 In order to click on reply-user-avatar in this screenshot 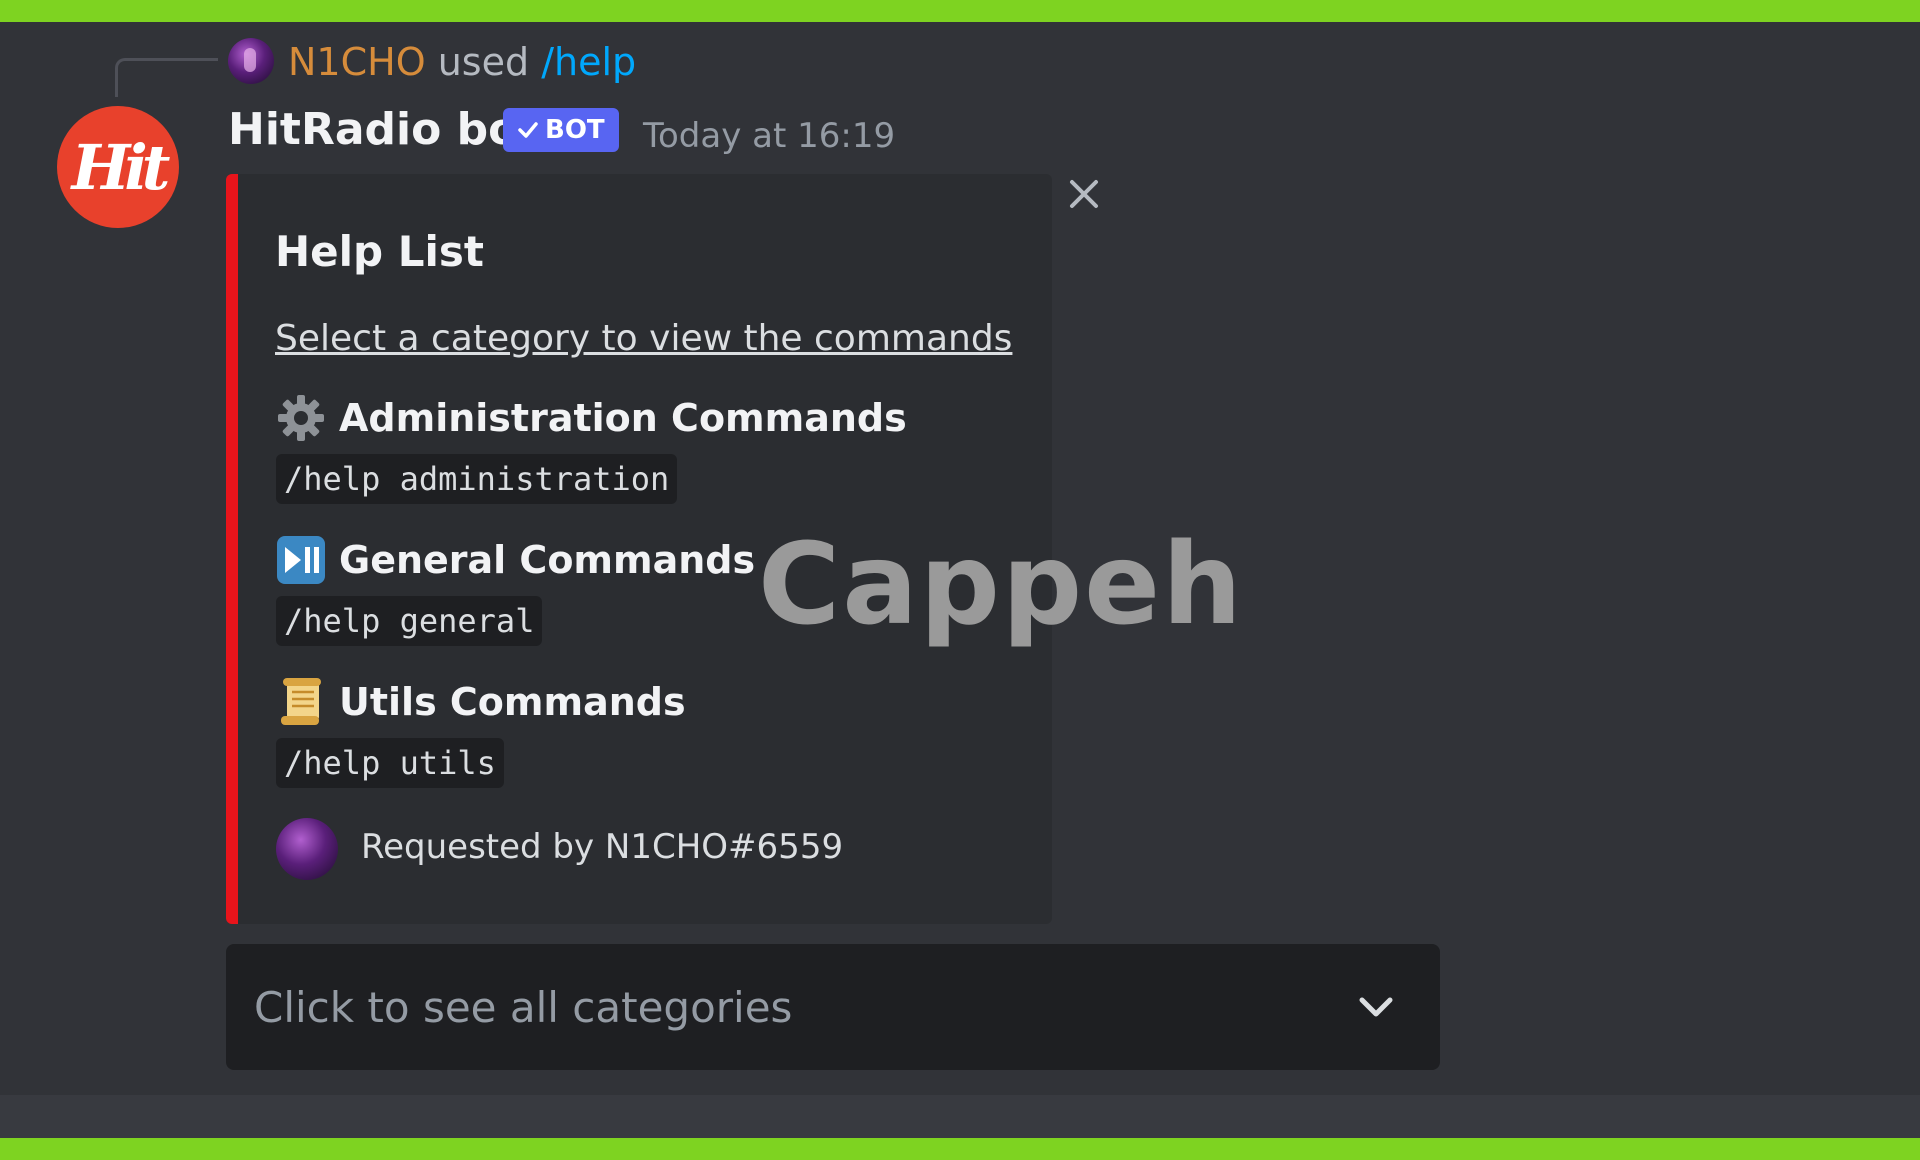, I will do `click(251, 61)`.